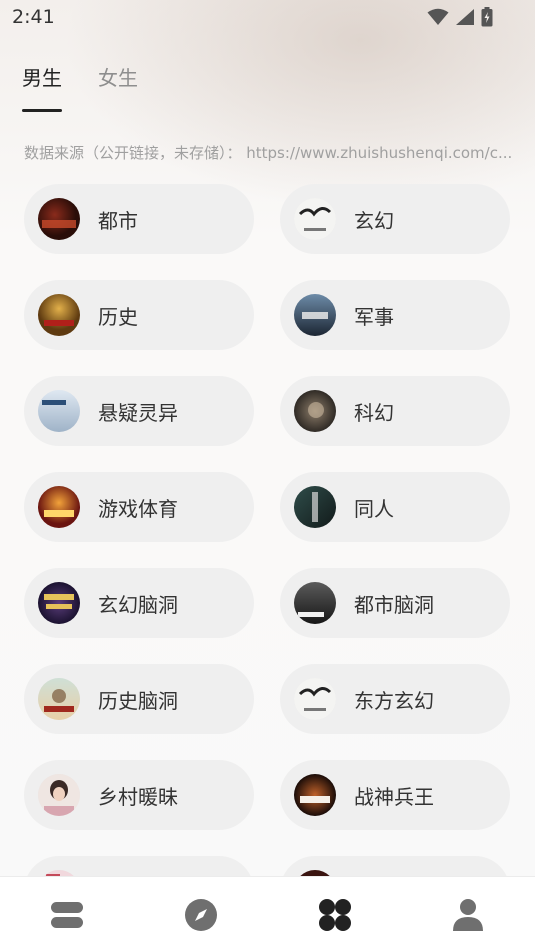 Image resolution: width=535 pixels, height=952 pixels. What do you see at coordinates (267, 914) in the screenshot?
I see `bottom-navigation` at bounding box center [267, 914].